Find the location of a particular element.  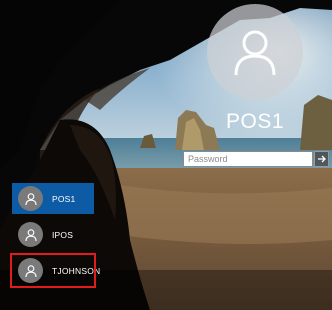

user-list-item-pos1: POS1 is located at coordinates (53, 198).